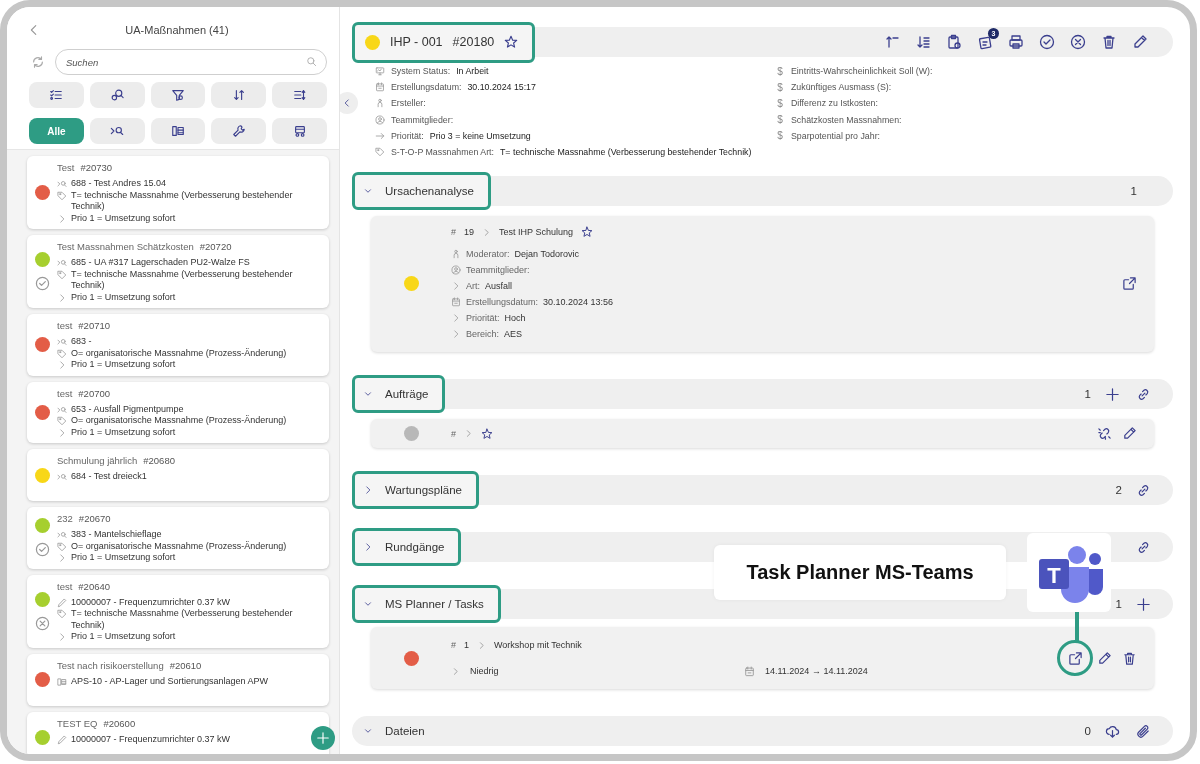 This screenshot has width=1200, height=764. I want to click on cancel-circle-icon, so click(1078, 42).